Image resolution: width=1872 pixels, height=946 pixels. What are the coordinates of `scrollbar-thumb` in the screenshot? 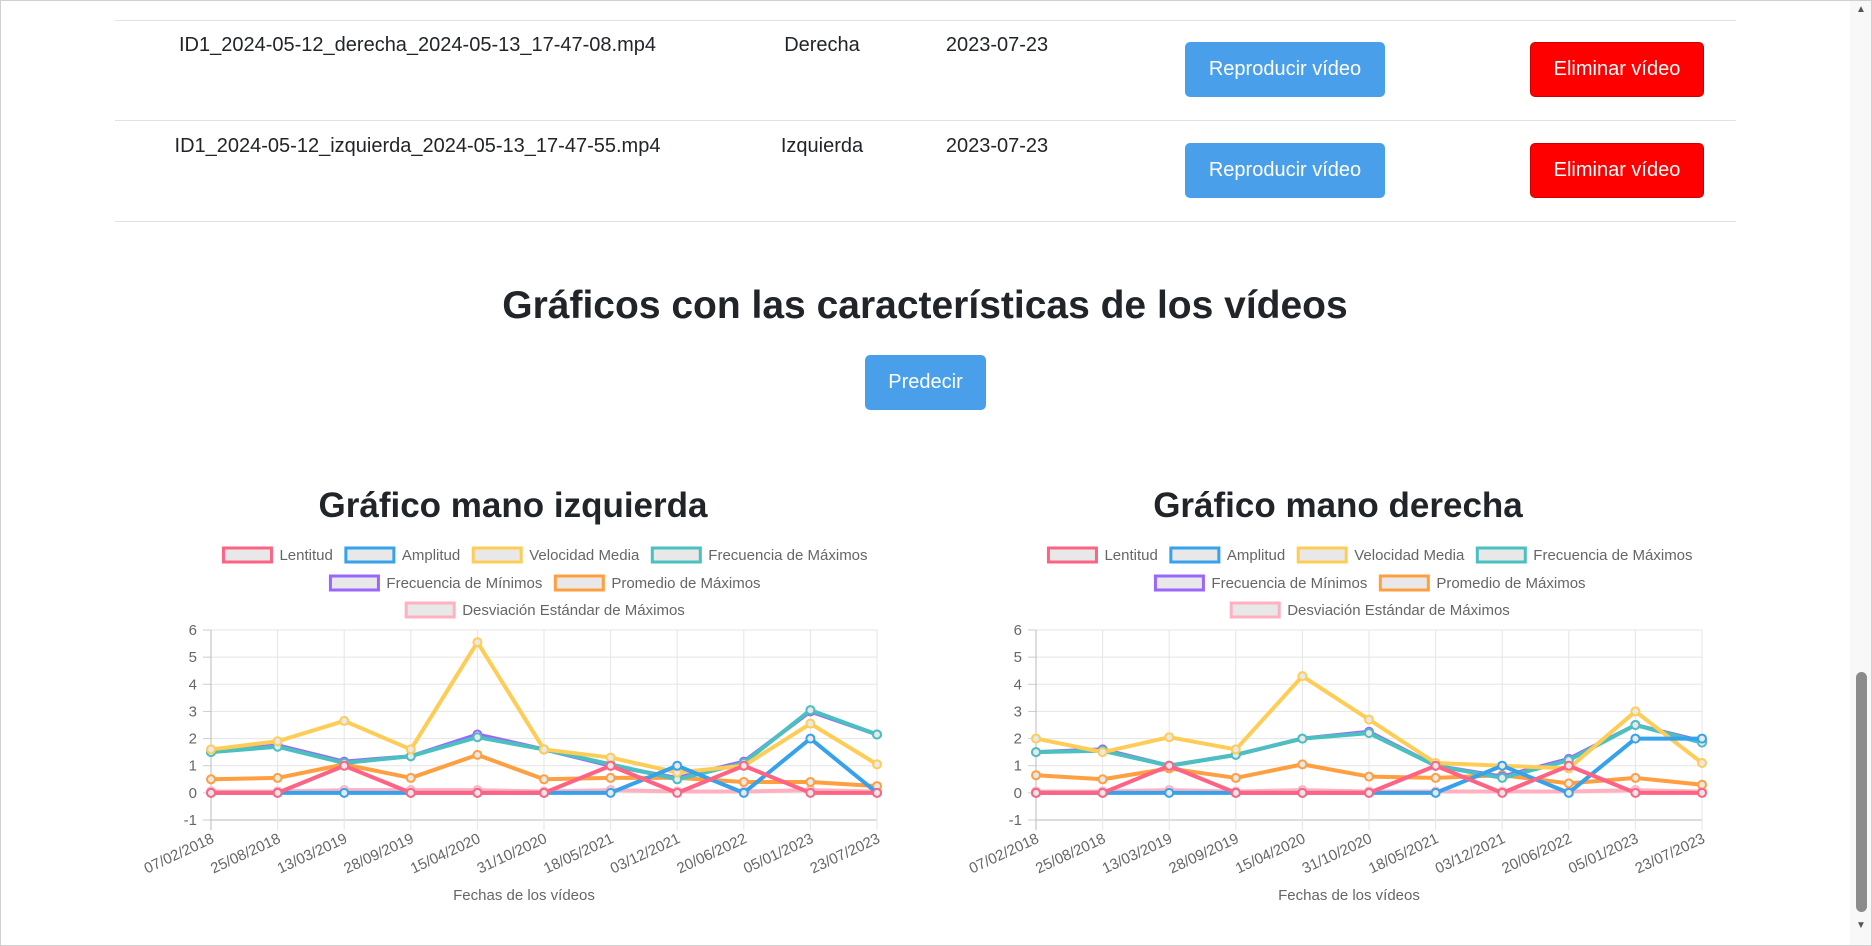 It's located at (1861, 792).